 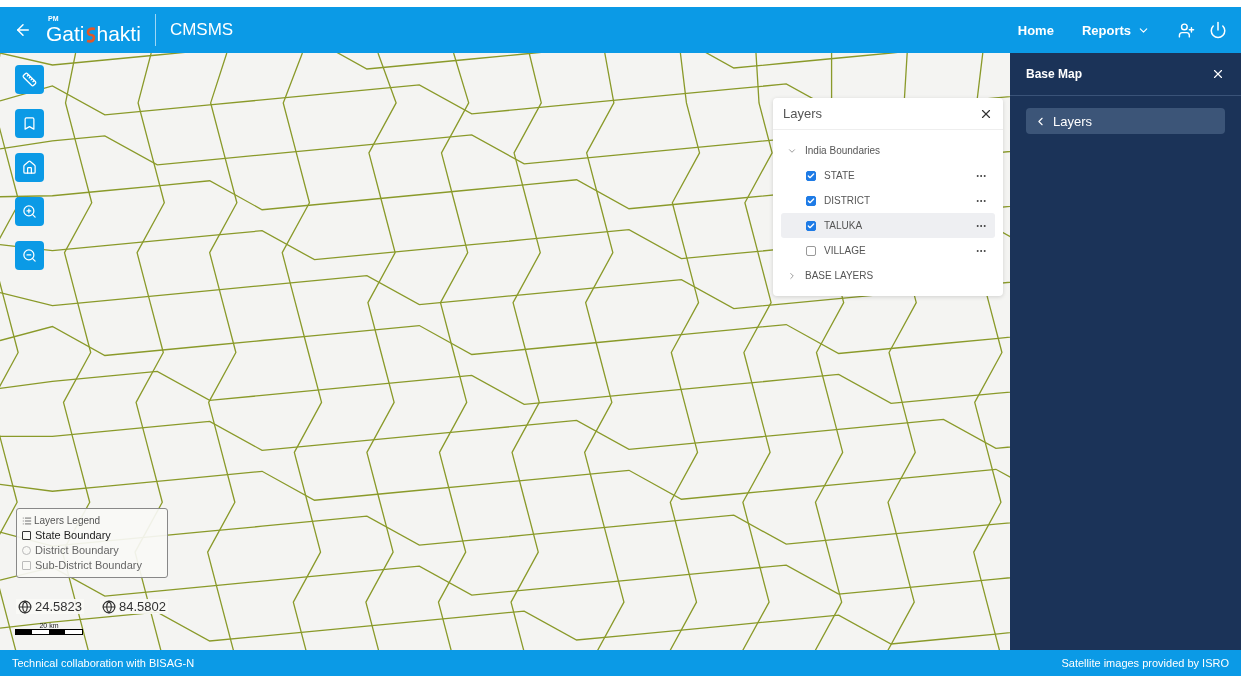 What do you see at coordinates (840, 175) in the screenshot?
I see `layer-label: STATE` at bounding box center [840, 175].